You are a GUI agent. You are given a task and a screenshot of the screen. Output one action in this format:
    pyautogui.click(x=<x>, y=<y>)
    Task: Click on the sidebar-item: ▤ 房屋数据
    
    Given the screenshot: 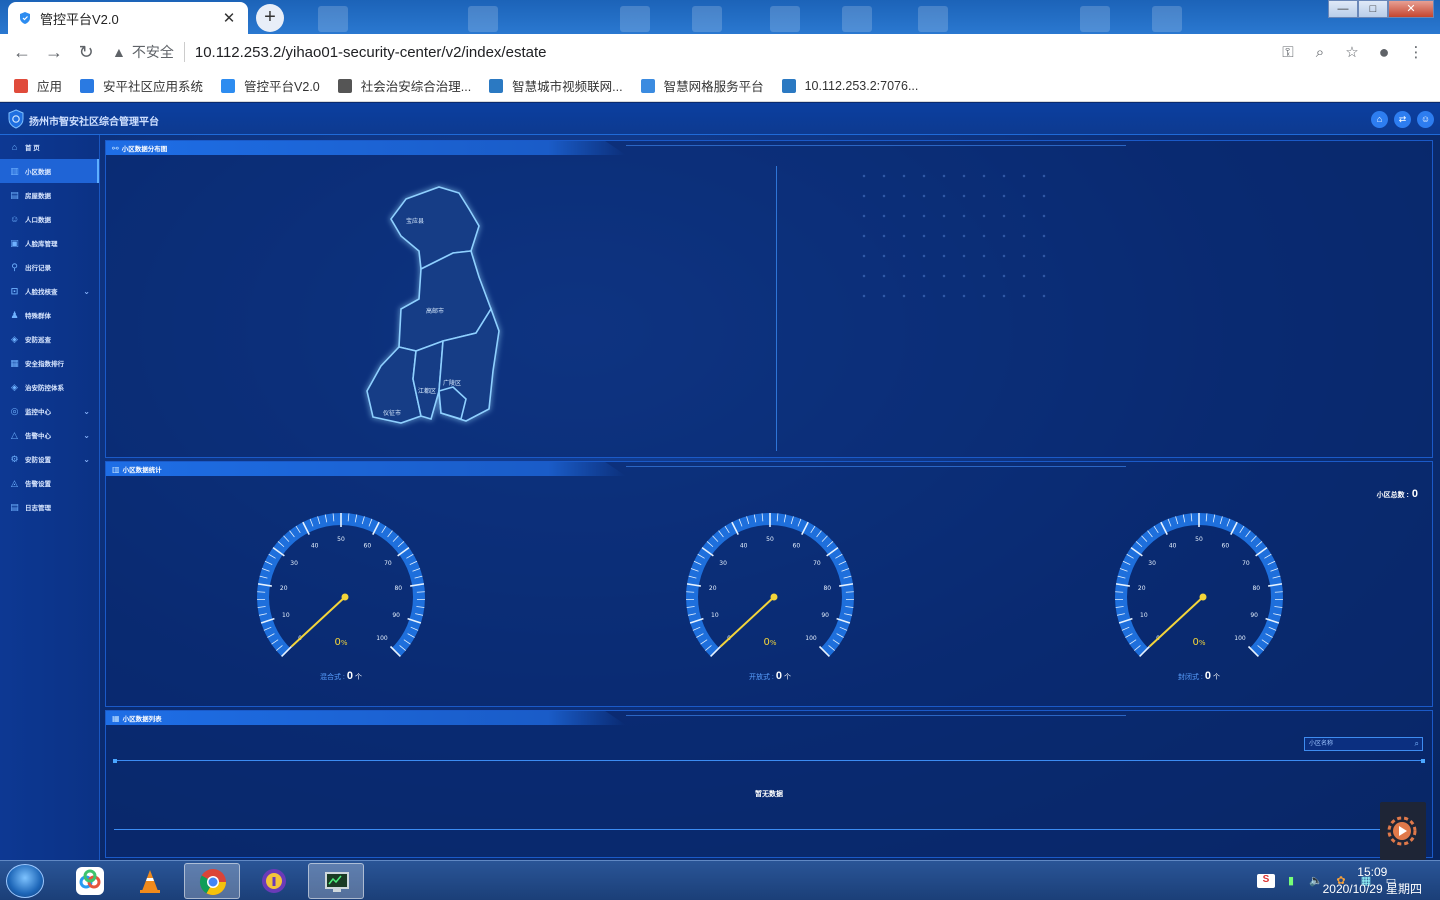 What is the action you would take?
    pyautogui.click(x=49, y=195)
    